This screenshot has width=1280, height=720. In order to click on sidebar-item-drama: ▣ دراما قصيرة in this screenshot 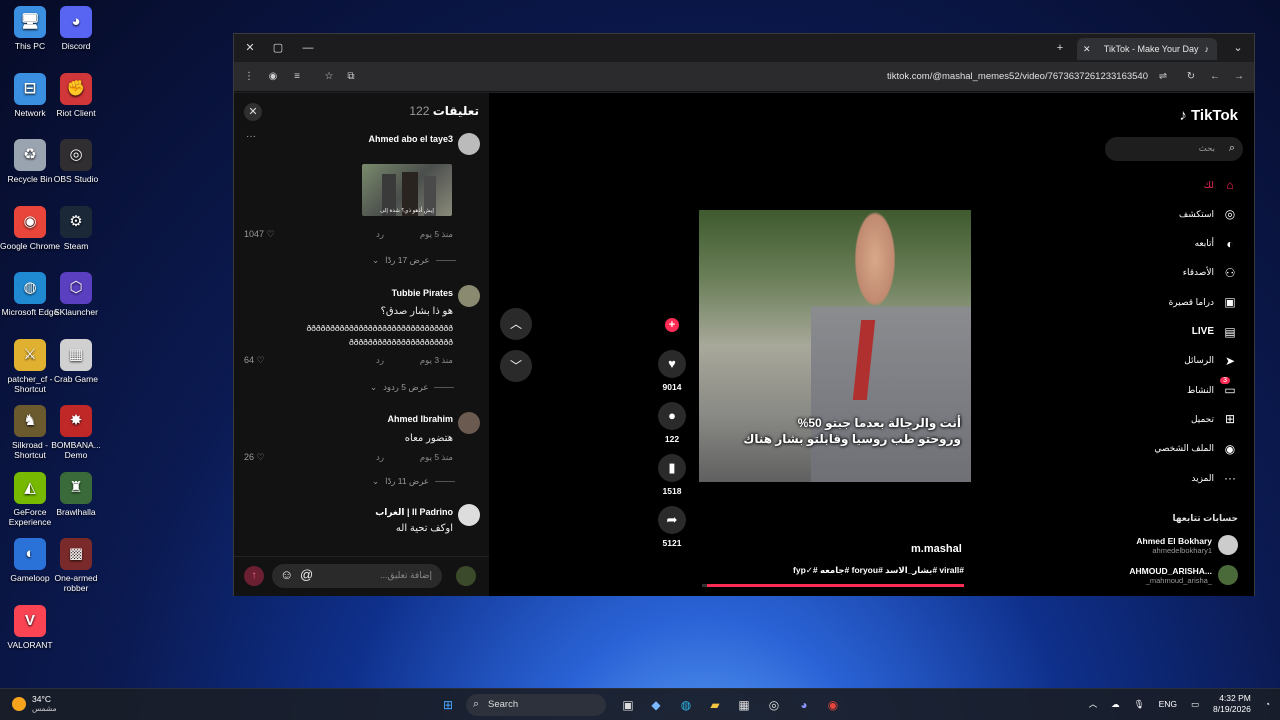, I will do `click(1203, 302)`.